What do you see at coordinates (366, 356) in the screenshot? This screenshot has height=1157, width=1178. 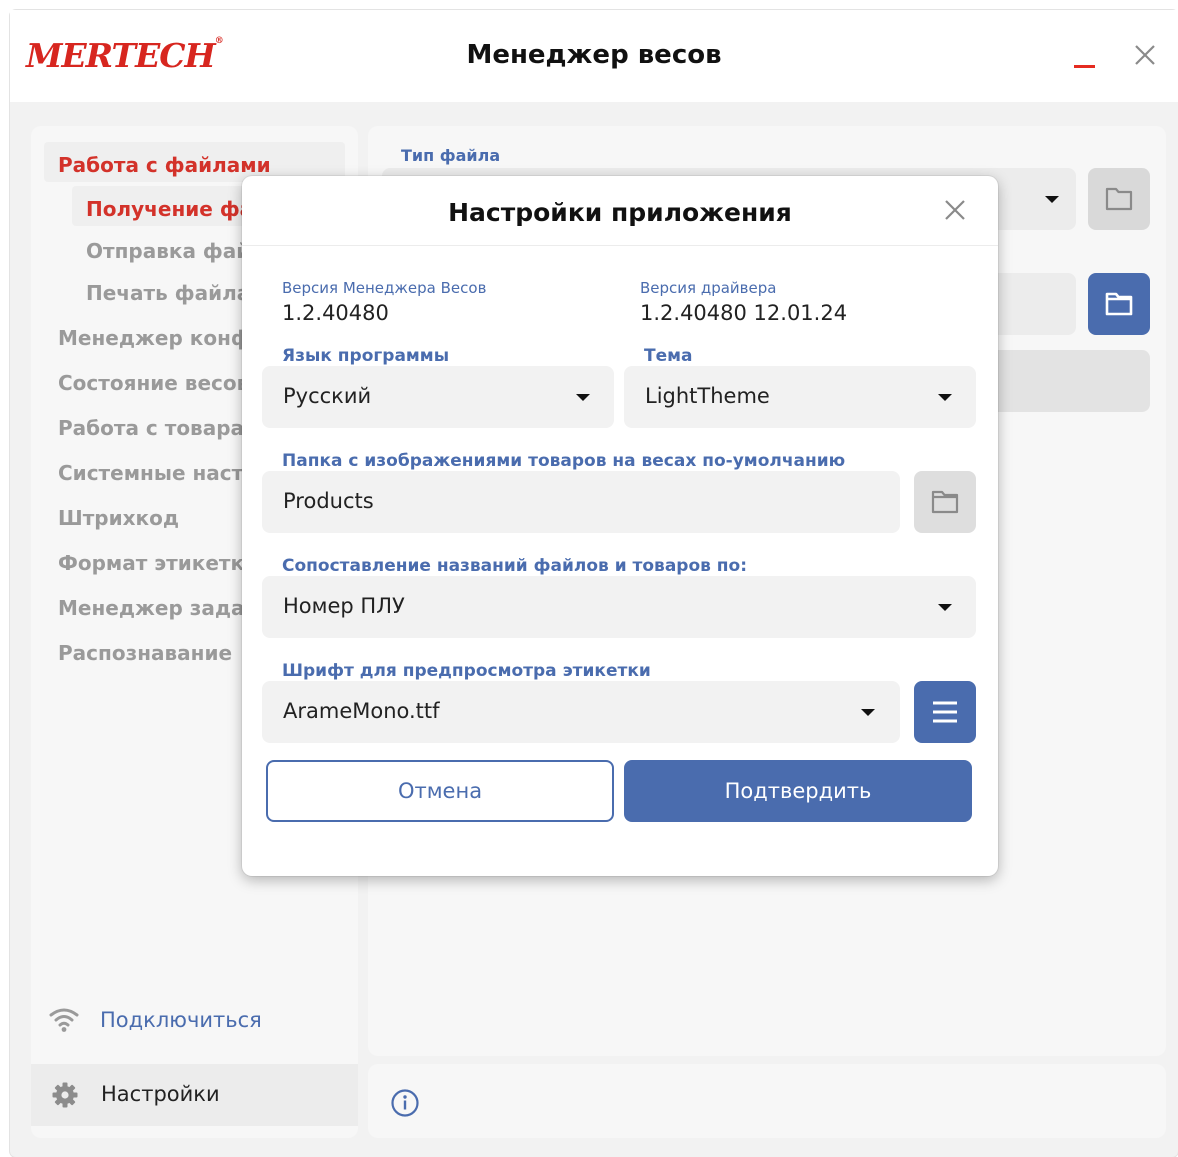 I see `language-label: Язык программы` at bounding box center [366, 356].